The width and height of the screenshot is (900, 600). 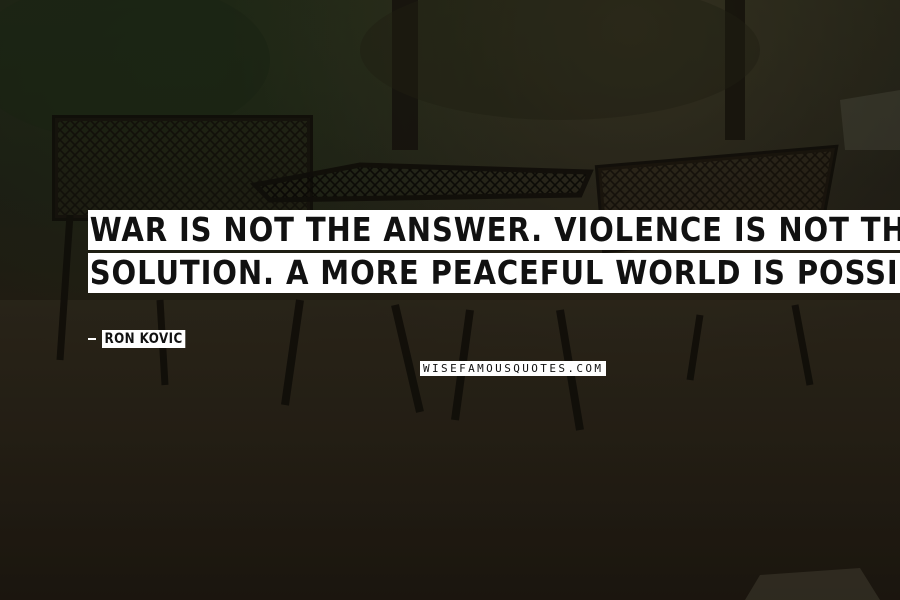 I want to click on author-attribution: RON KOVIC, so click(x=144, y=339).